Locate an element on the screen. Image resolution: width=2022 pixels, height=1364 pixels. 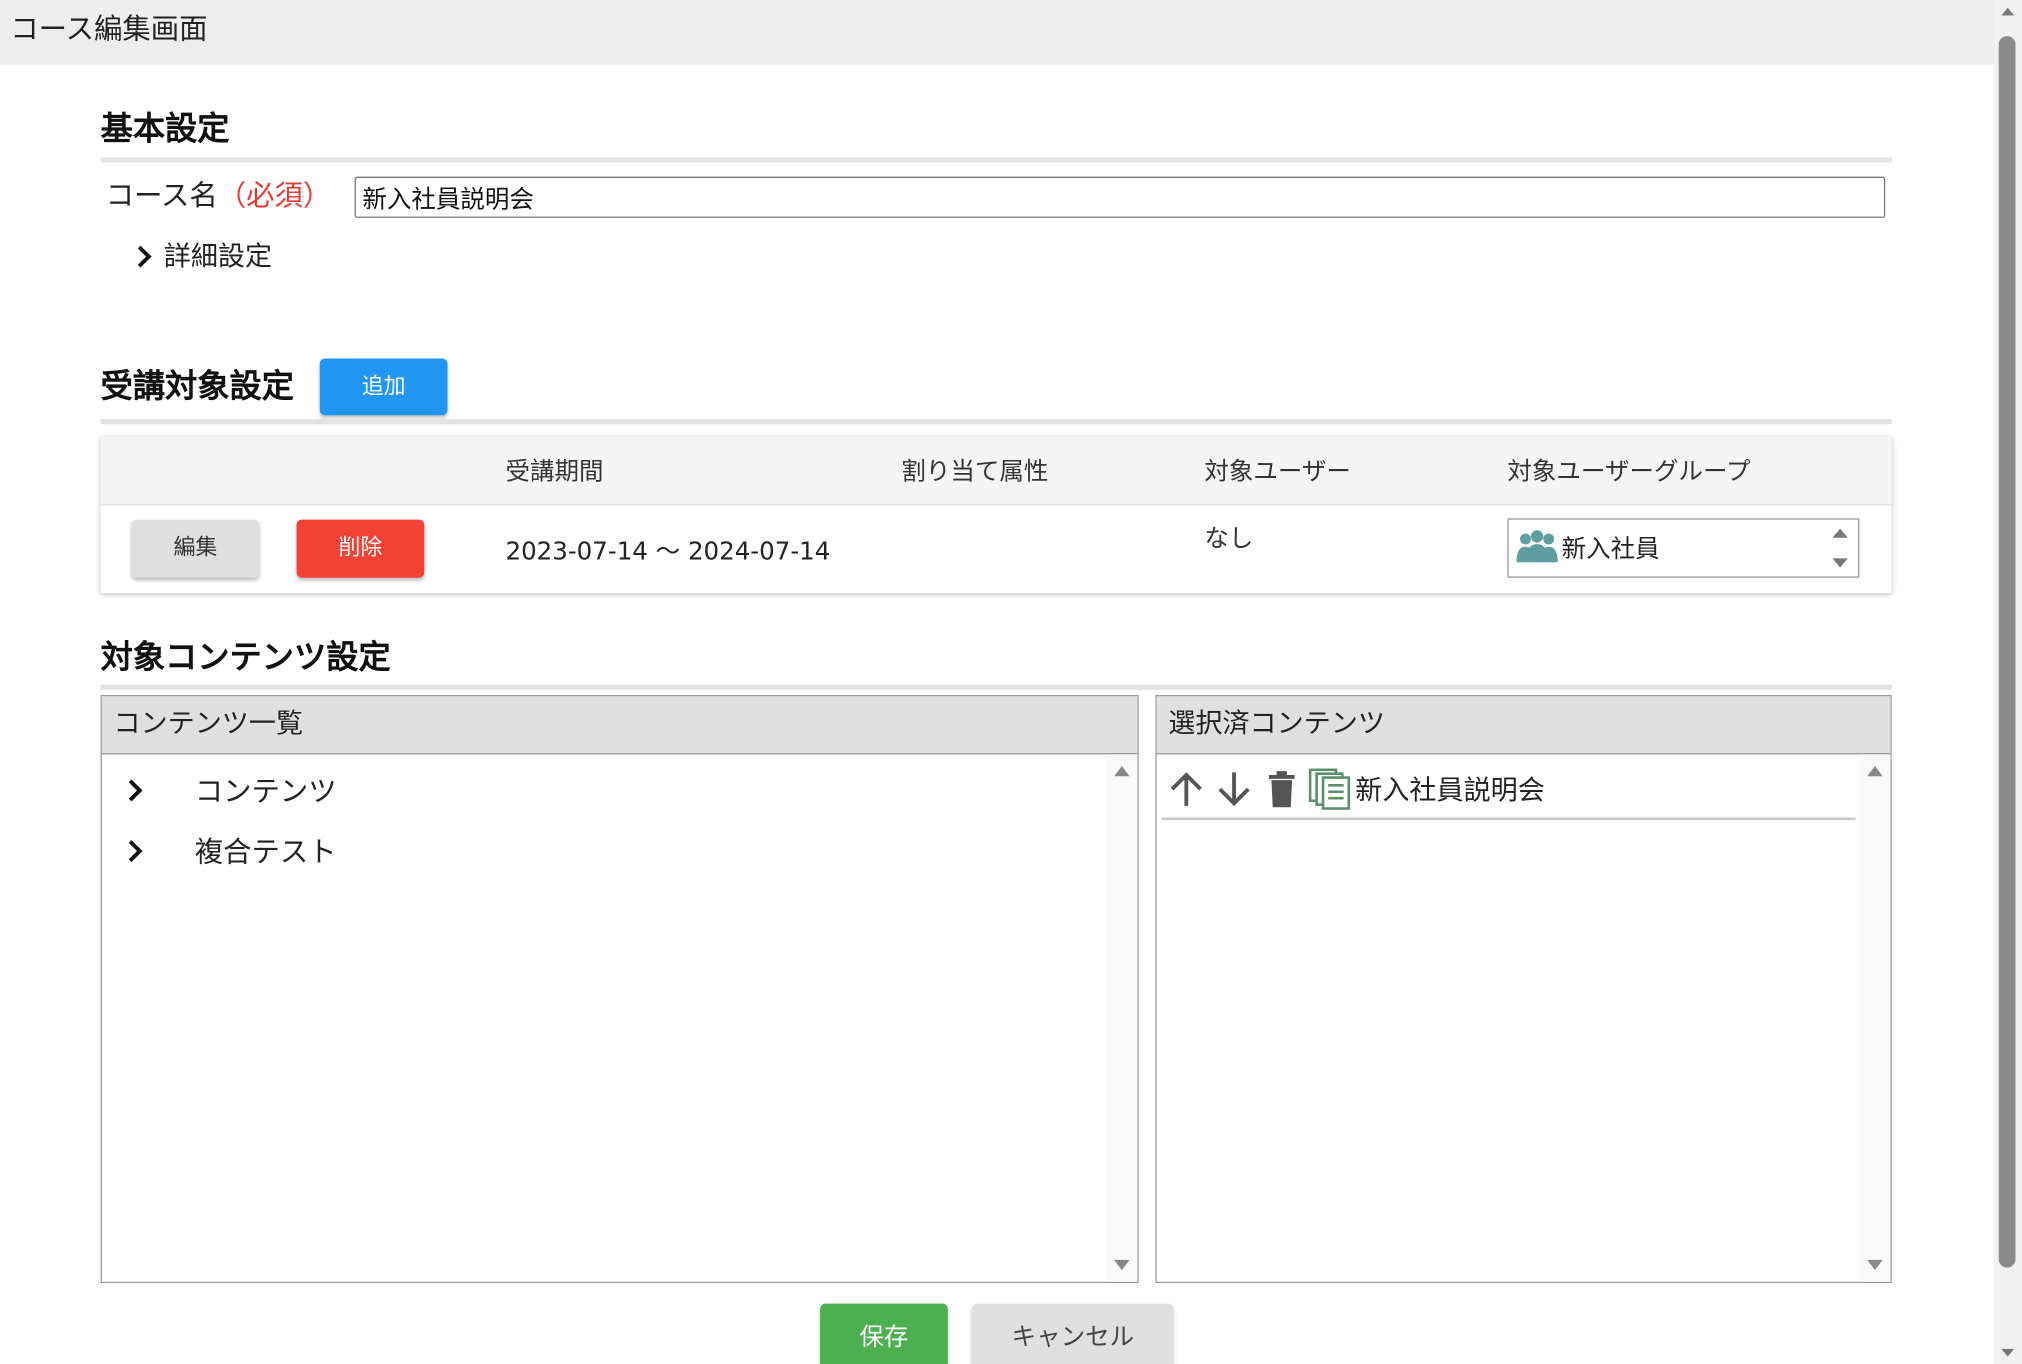
trash-icon is located at coordinates (1281, 789).